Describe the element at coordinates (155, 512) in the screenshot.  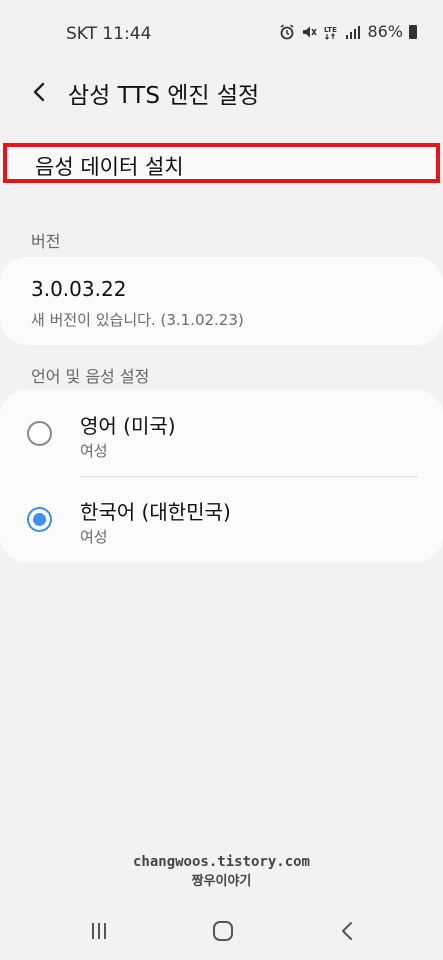
I see `language-name: 한국어 (대한민국)` at that location.